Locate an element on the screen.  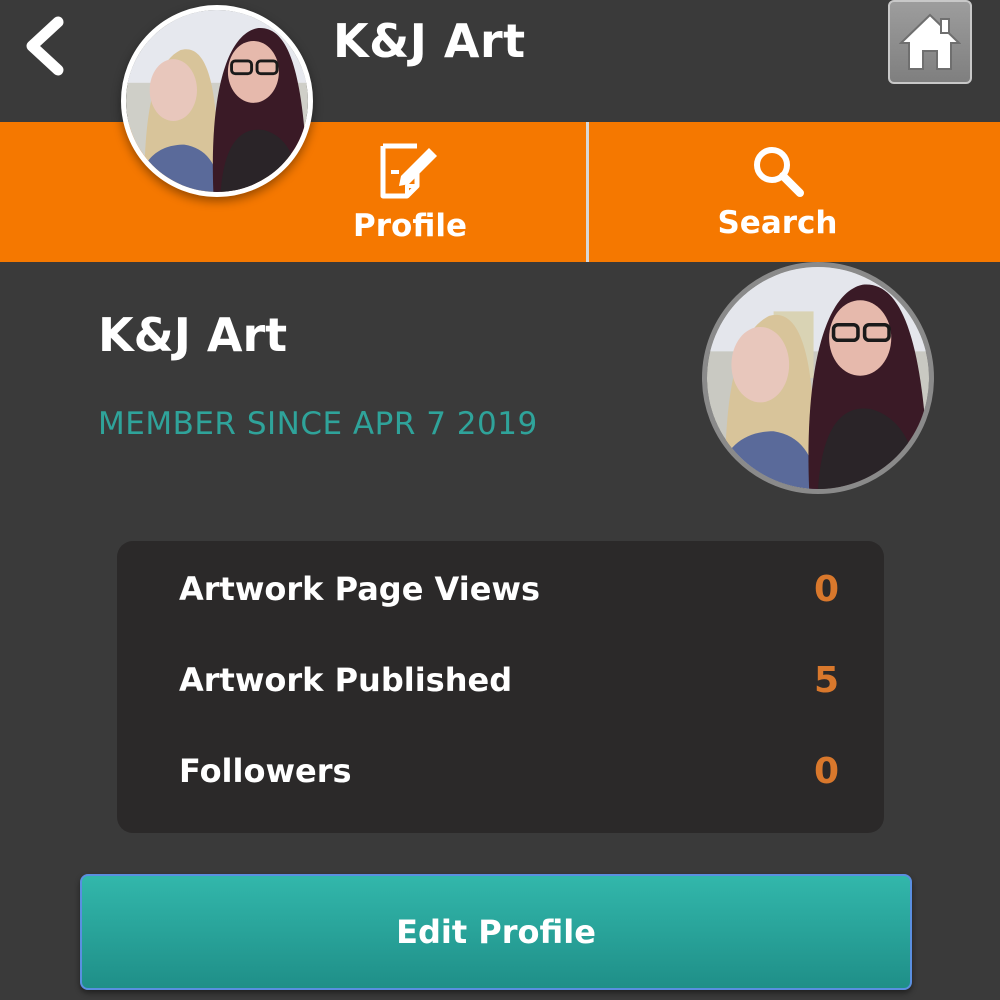
profile-avatar is located at coordinates (818, 378).